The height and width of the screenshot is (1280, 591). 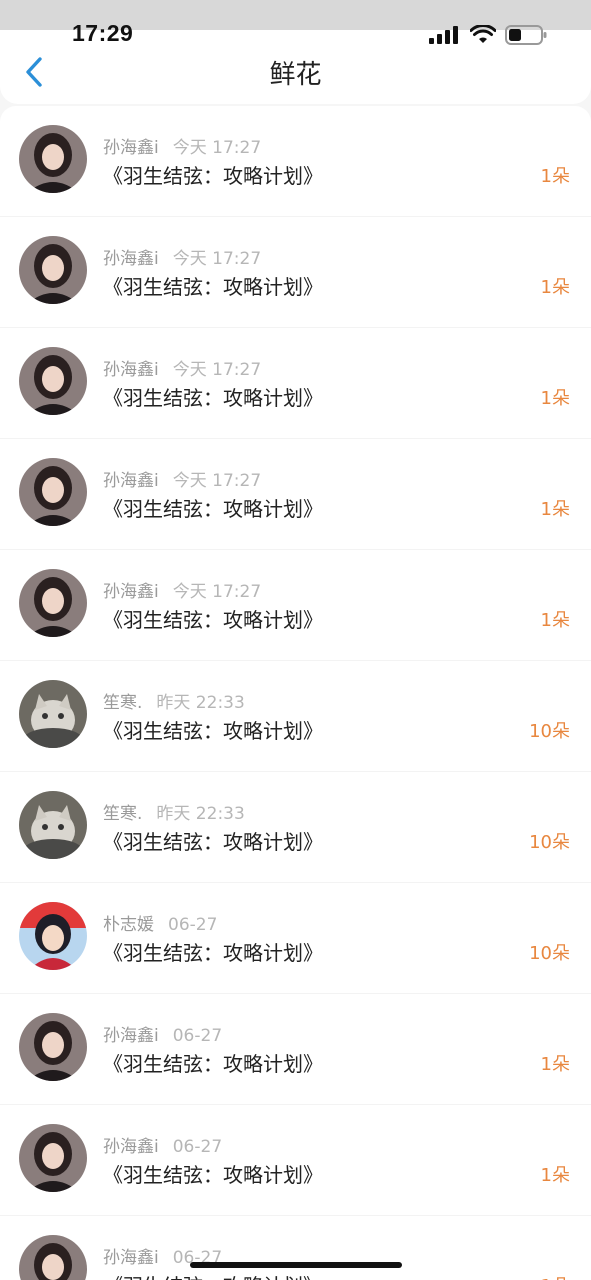 What do you see at coordinates (295, 75) in the screenshot?
I see `page-title: 鲜花` at bounding box center [295, 75].